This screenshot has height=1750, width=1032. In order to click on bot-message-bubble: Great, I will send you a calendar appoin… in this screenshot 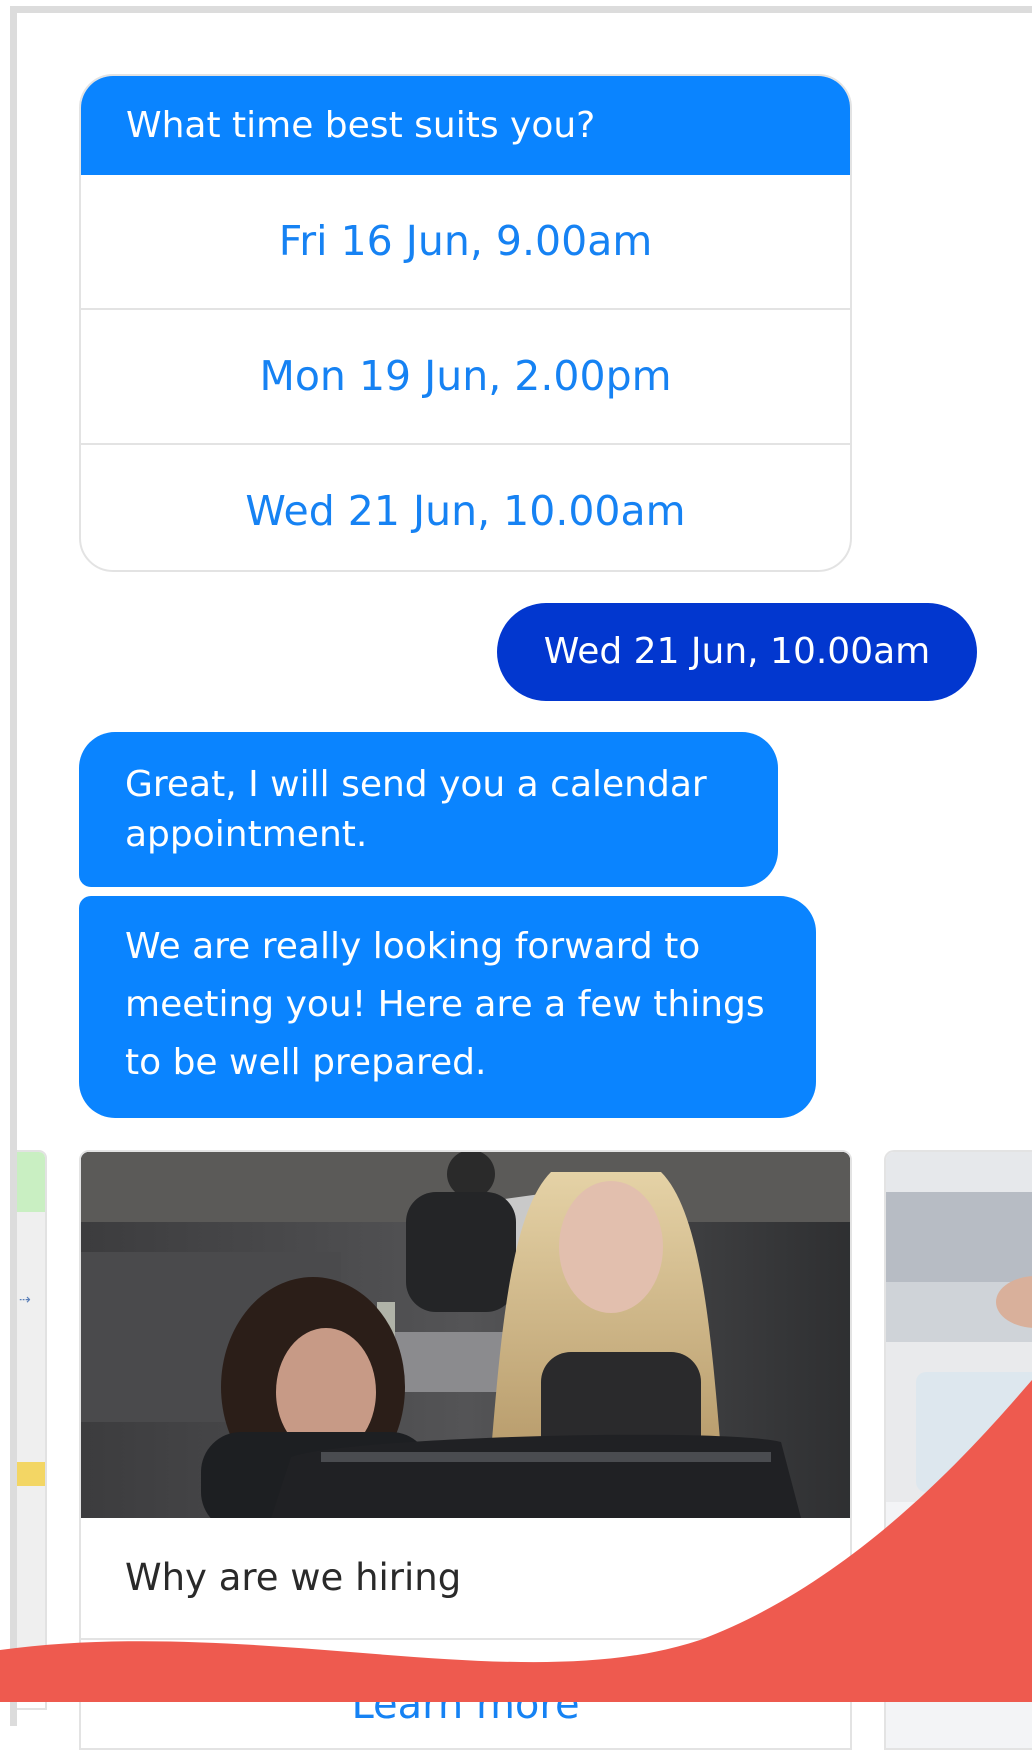, I will do `click(428, 809)`.